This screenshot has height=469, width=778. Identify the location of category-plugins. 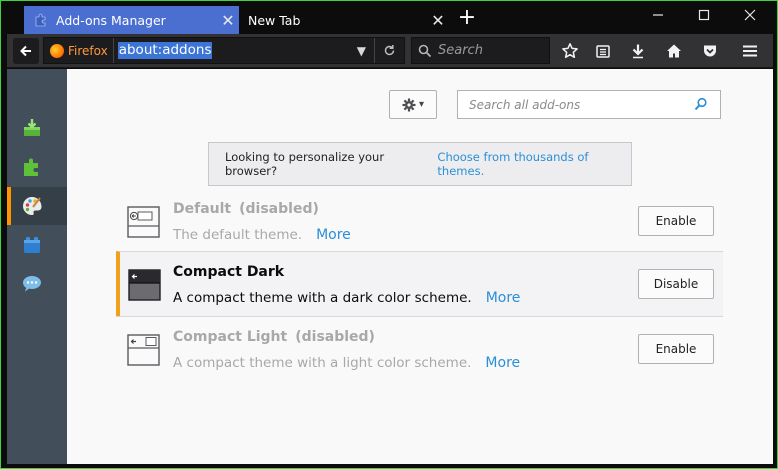
(37, 245).